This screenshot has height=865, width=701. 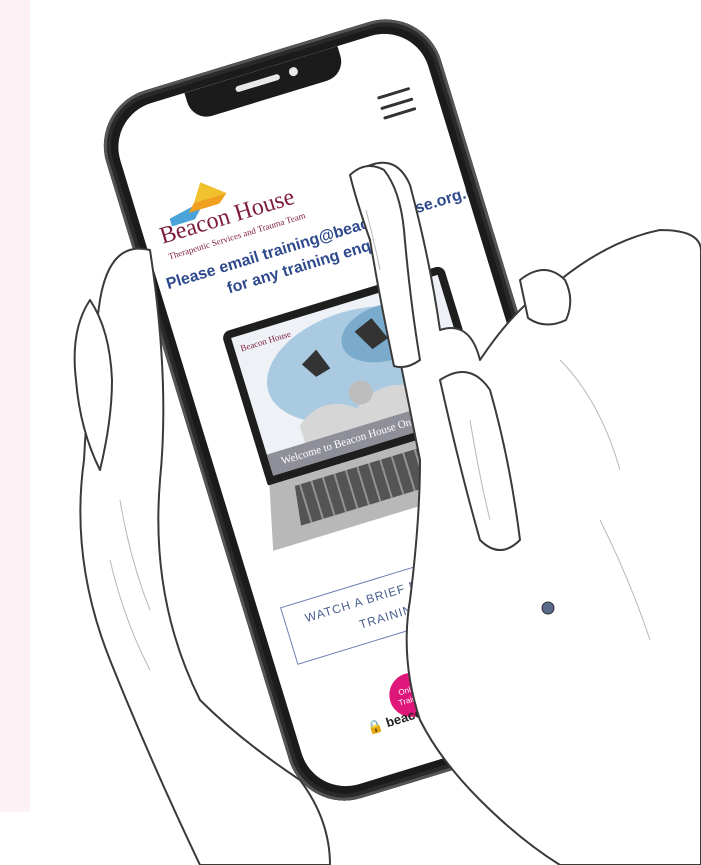 What do you see at coordinates (257, 83) in the screenshot?
I see `speaker-grille` at bounding box center [257, 83].